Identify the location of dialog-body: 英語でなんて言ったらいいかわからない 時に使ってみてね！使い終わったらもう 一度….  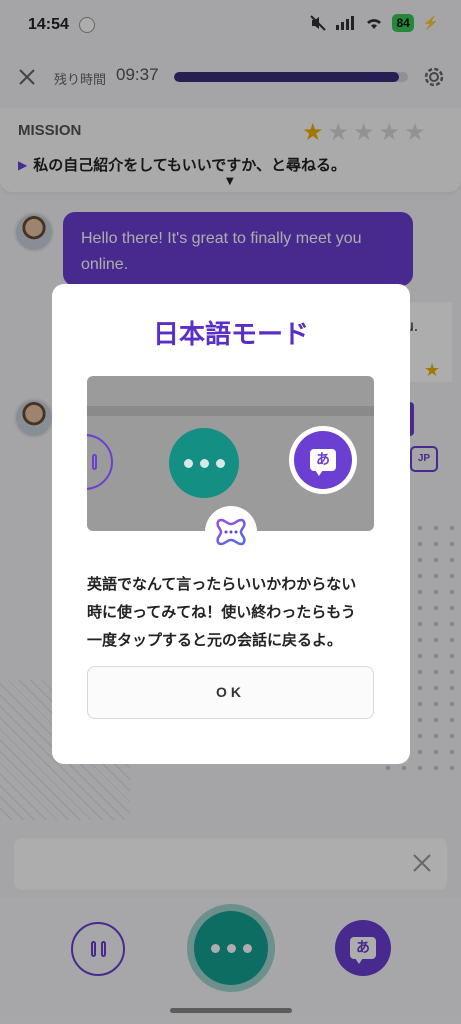
(237, 612).